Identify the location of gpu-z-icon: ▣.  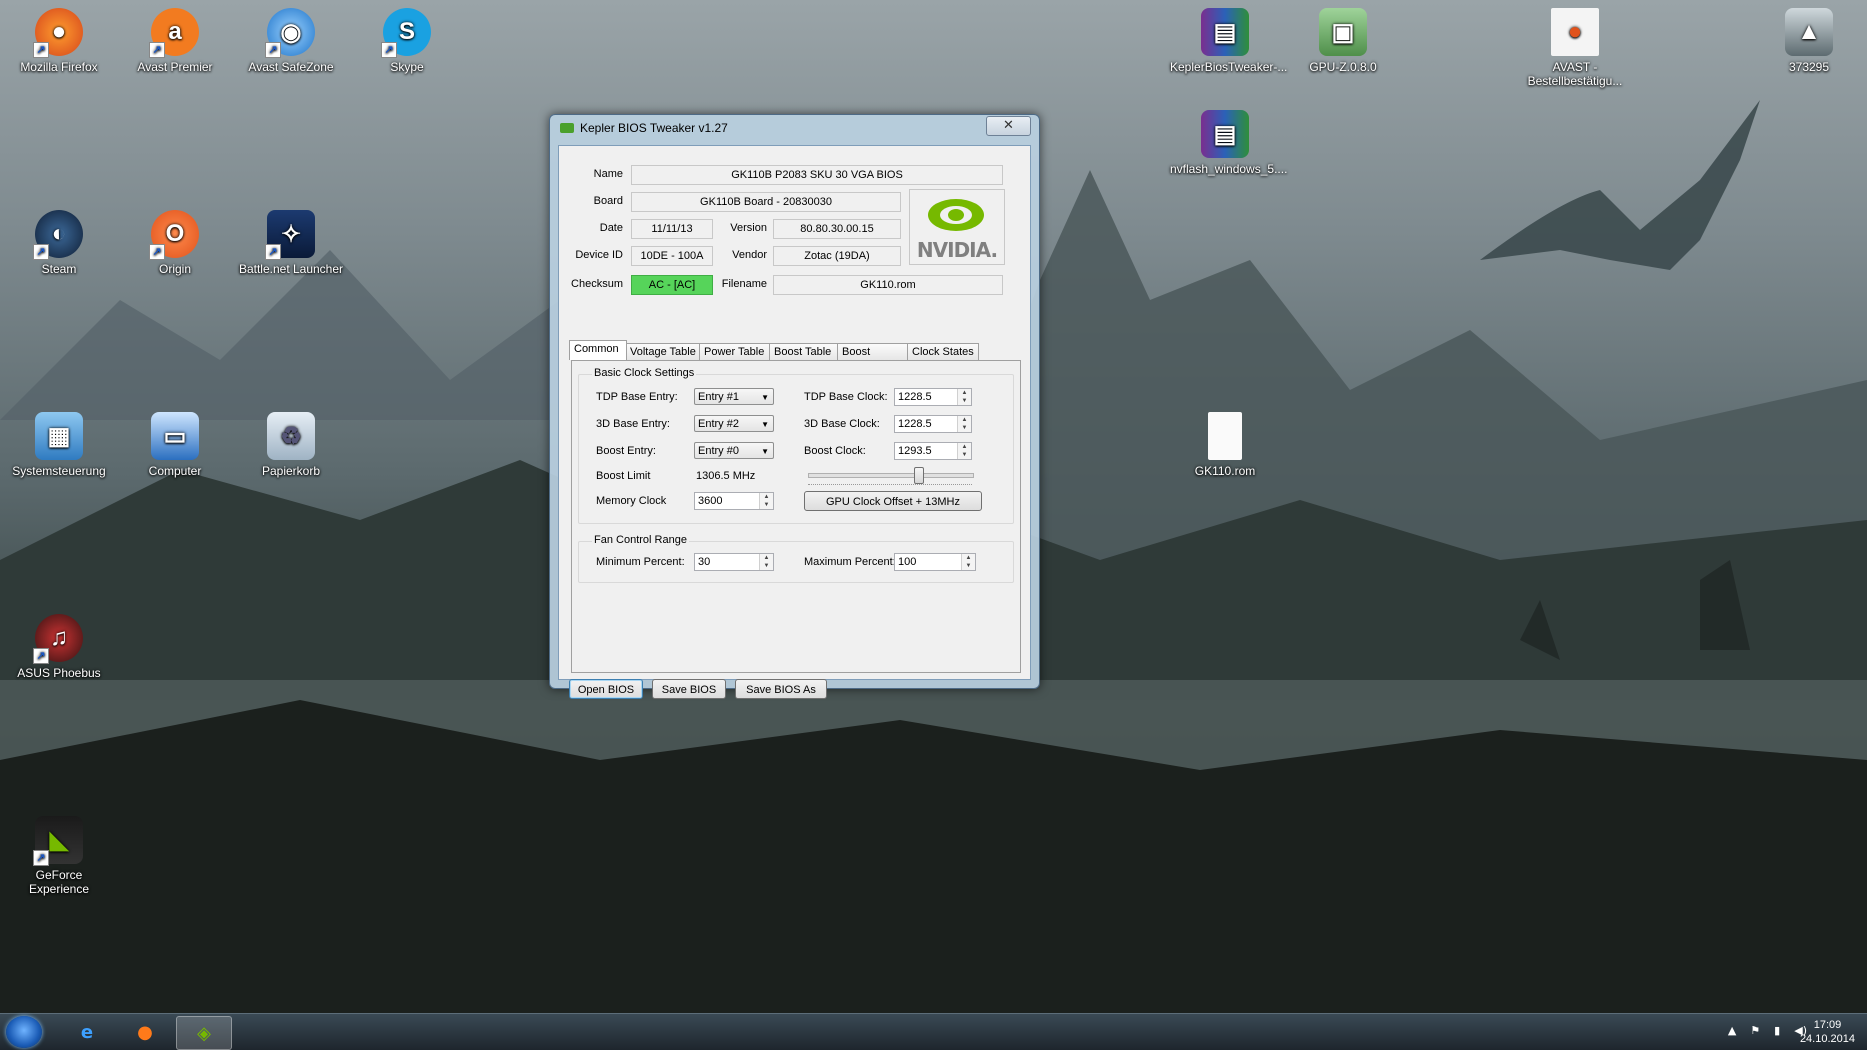
(1343, 32).